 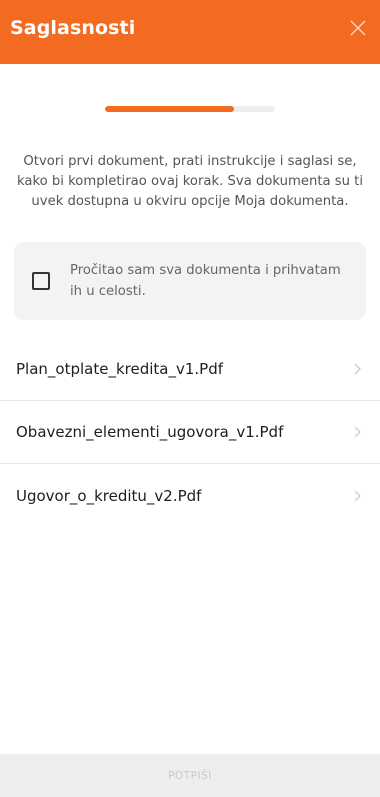 I want to click on document-item-plan-otplate: Plan_otplate_kredita_v1.Pdf, so click(x=190, y=369).